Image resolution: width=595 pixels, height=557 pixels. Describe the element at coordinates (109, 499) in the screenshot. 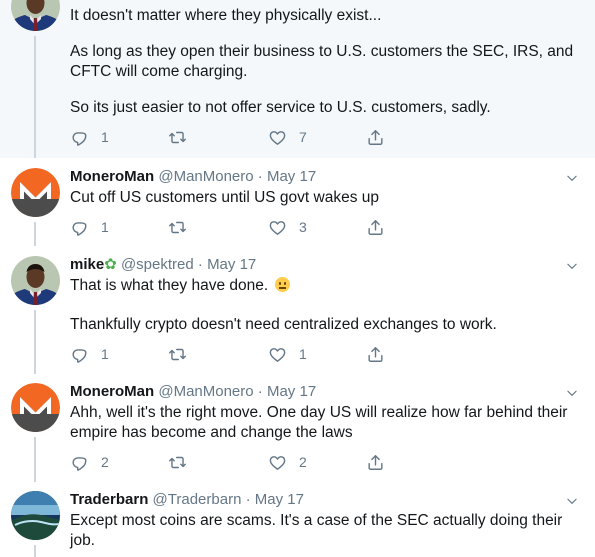

I see `display-name: Traderbarn` at that location.